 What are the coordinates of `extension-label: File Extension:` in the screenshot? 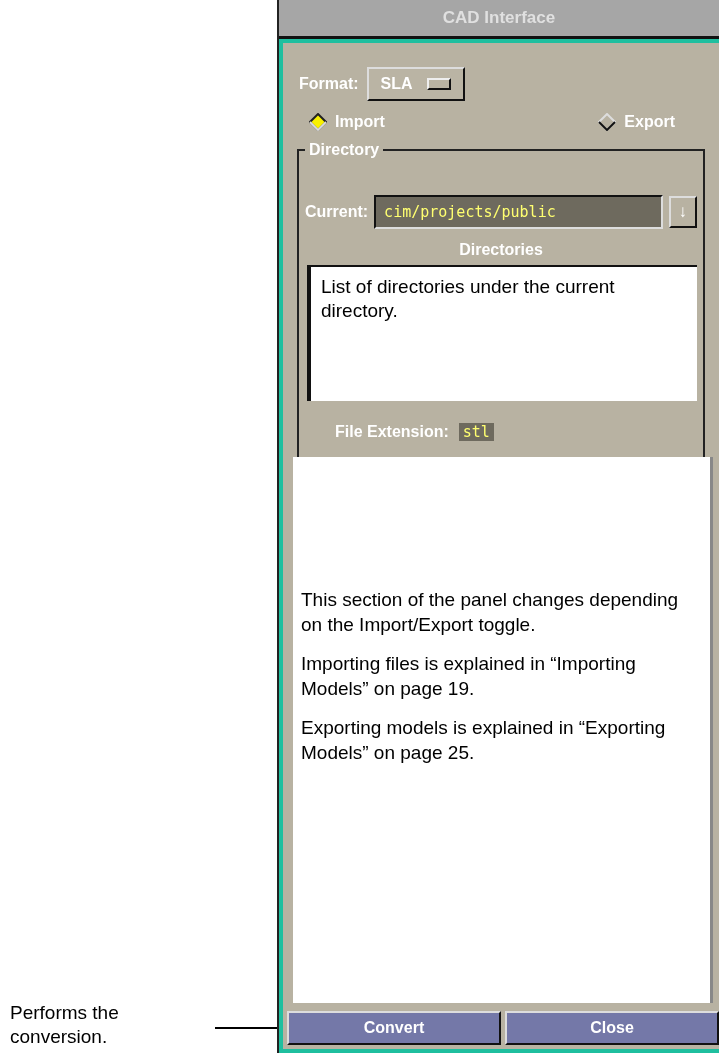 It's located at (392, 432).